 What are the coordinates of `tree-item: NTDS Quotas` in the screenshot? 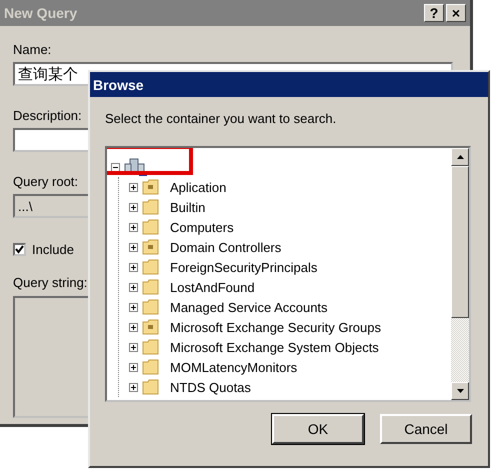 It's located at (210, 387).